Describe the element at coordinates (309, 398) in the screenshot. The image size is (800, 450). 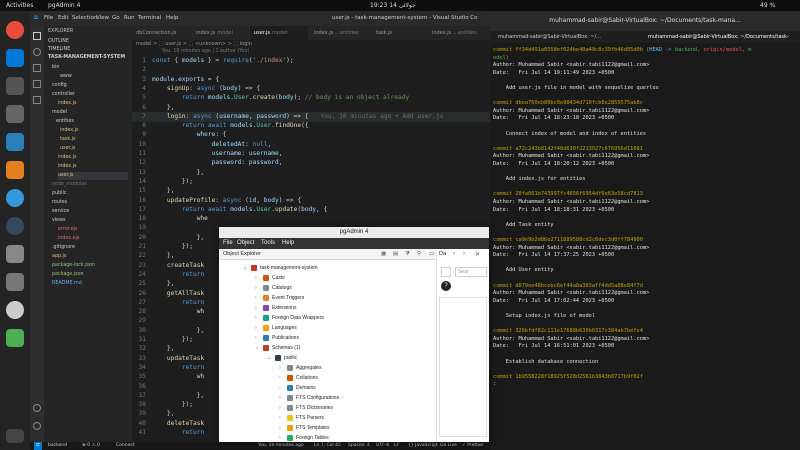
I see `pg-tree-node: › FTS Configurations` at that location.